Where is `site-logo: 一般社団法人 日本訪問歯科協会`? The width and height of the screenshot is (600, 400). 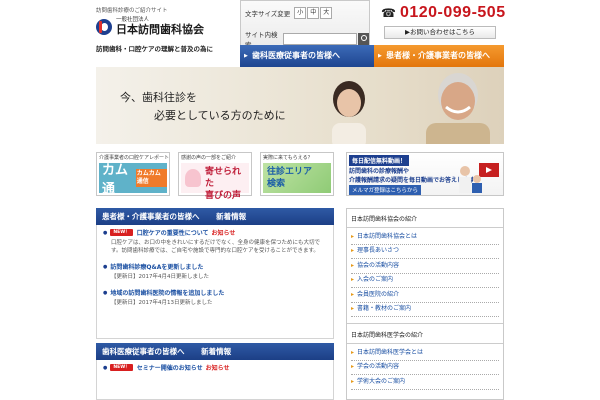
site-logo: 一般社団法人 日本訪問歯科協会 is located at coordinates (150, 26).